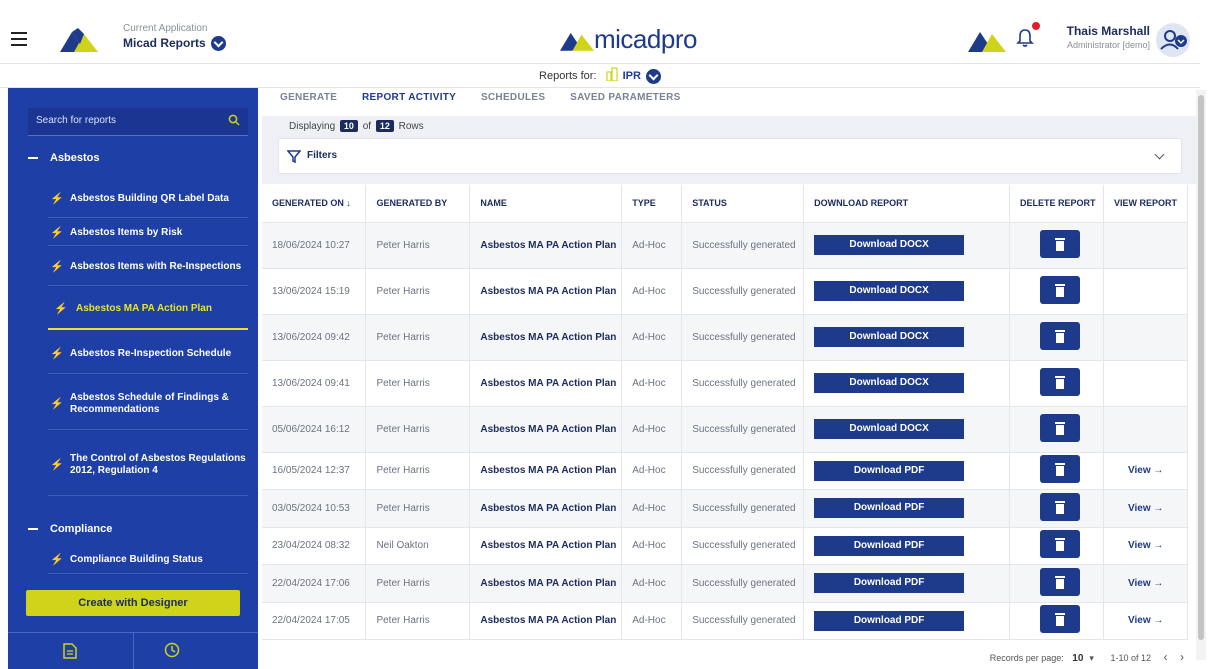 This screenshot has height=669, width=1212. What do you see at coordinates (1165, 657) in the screenshot?
I see `prev-page-icon: ‹` at bounding box center [1165, 657].